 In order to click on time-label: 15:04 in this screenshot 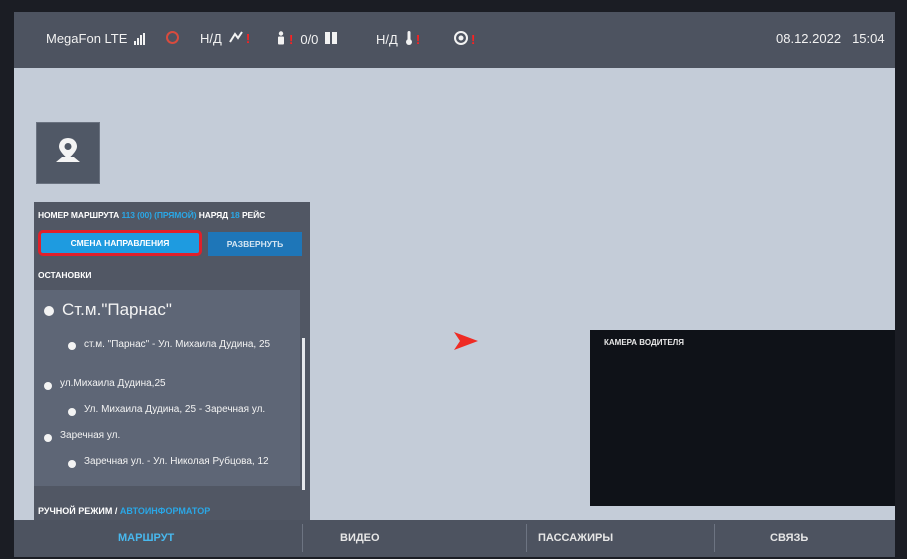, I will do `click(868, 38)`.